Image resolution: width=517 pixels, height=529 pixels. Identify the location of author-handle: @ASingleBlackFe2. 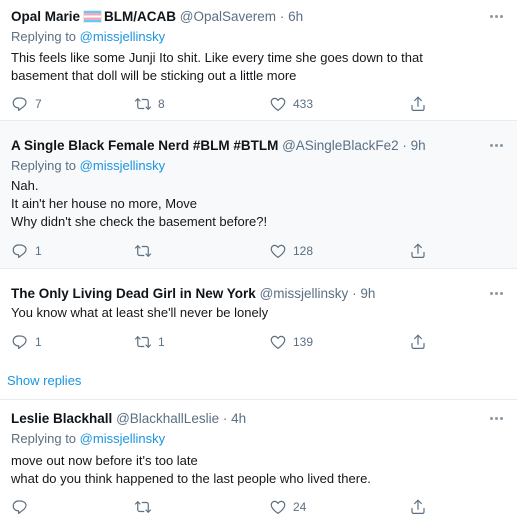
(340, 145).